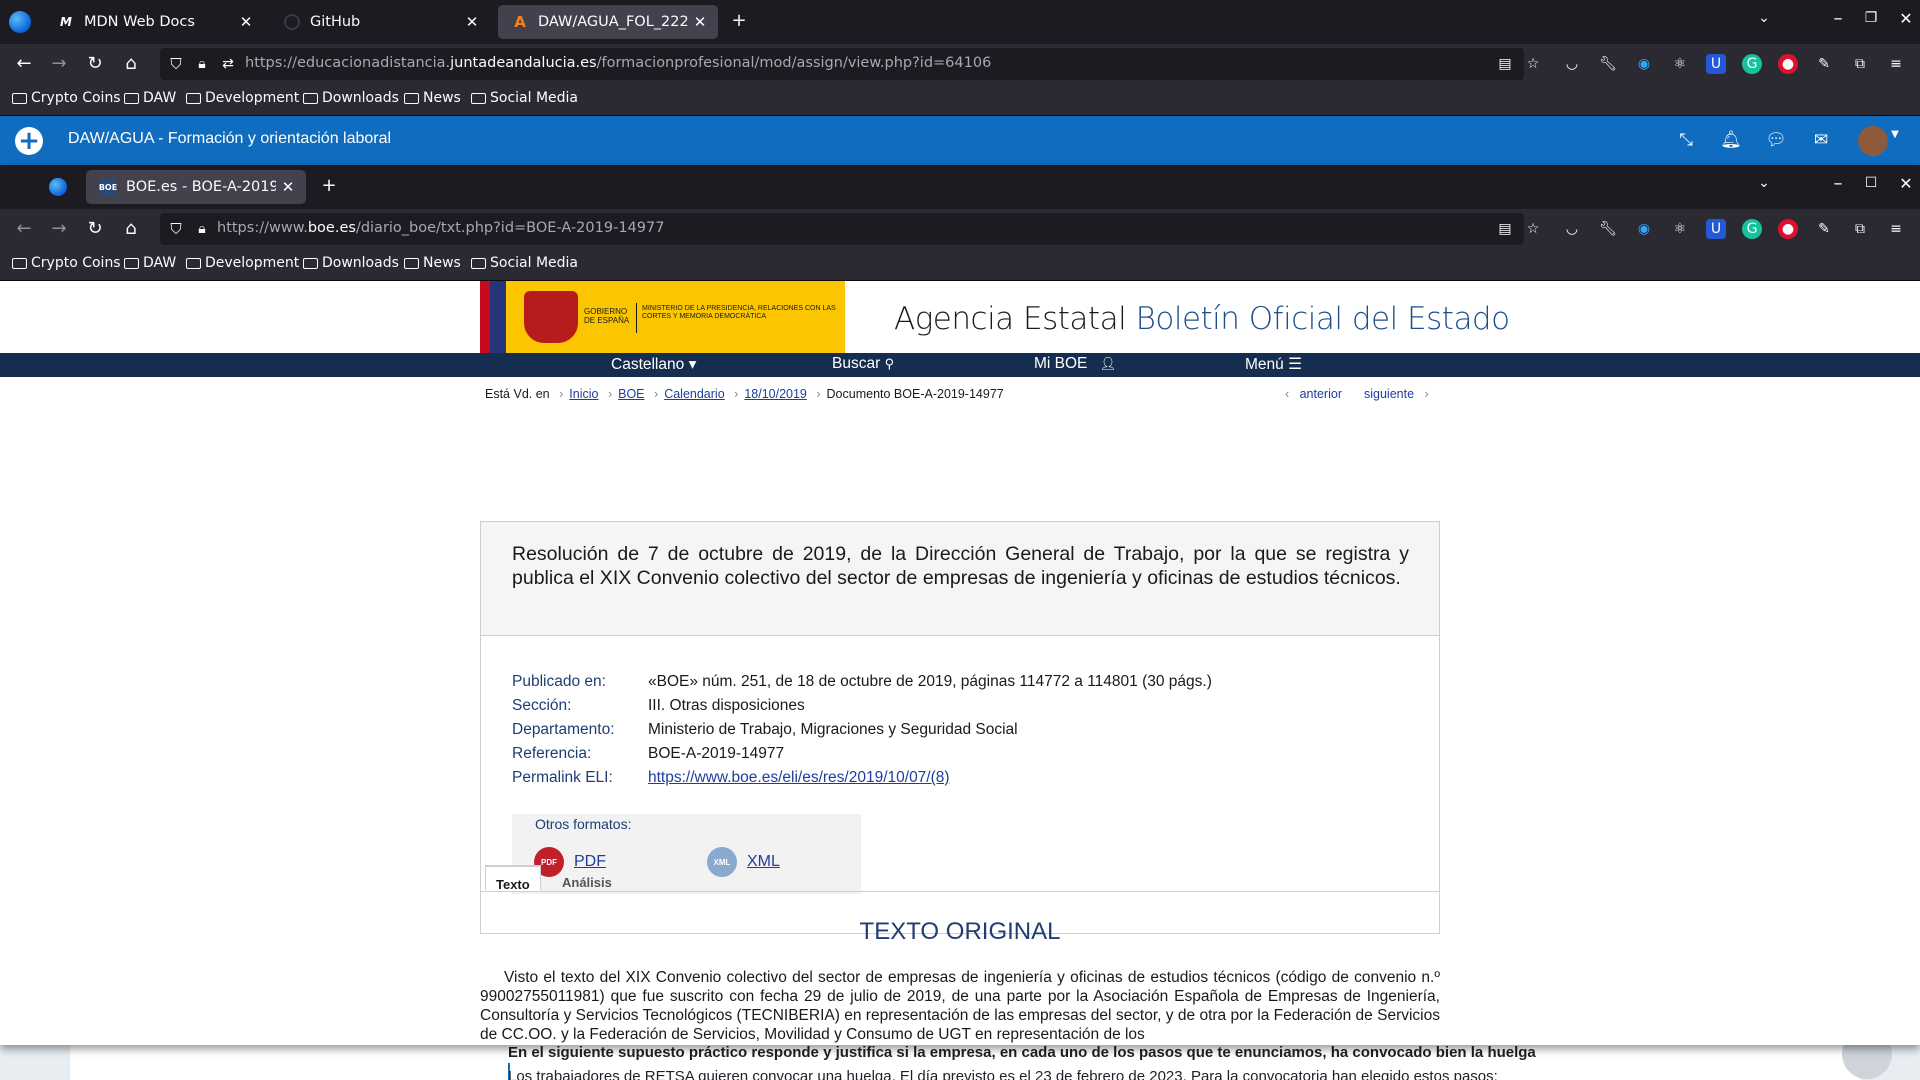  What do you see at coordinates (775, 394) in the screenshot?
I see `breadcrumb-date: 18/10/2019` at bounding box center [775, 394].